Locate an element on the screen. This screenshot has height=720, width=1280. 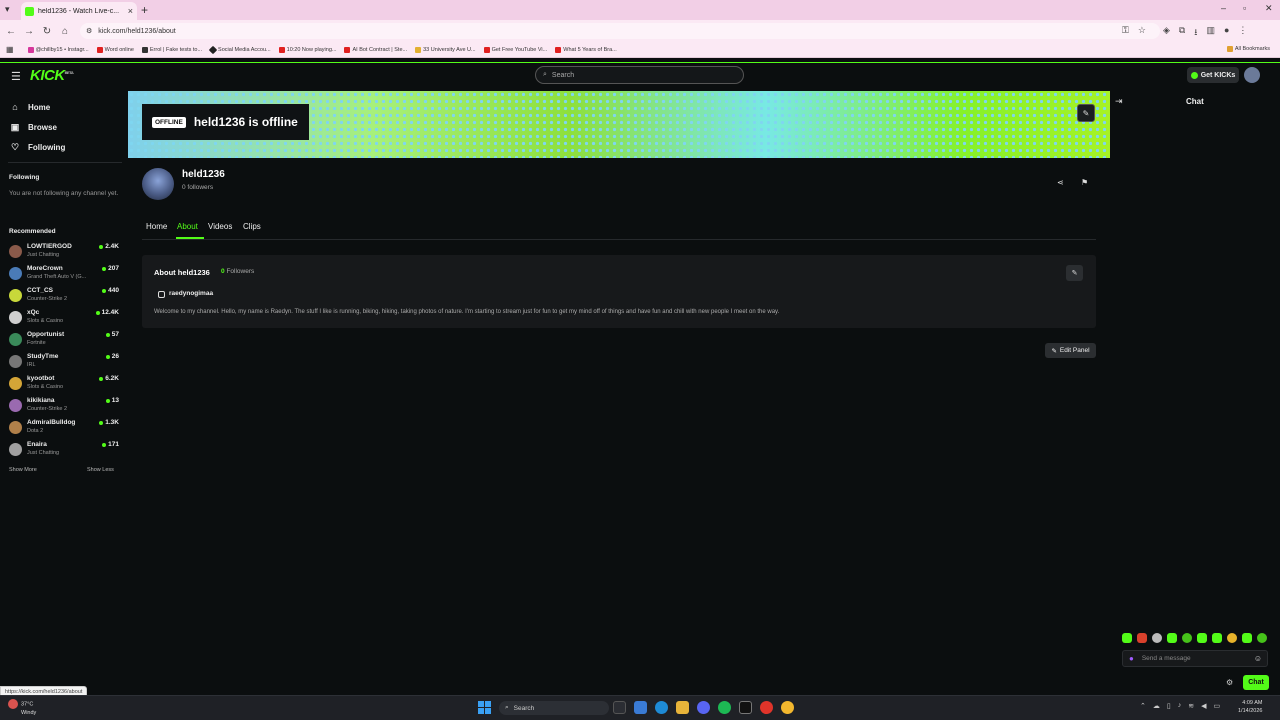
task-view-icon is located at coordinates (619, 707).